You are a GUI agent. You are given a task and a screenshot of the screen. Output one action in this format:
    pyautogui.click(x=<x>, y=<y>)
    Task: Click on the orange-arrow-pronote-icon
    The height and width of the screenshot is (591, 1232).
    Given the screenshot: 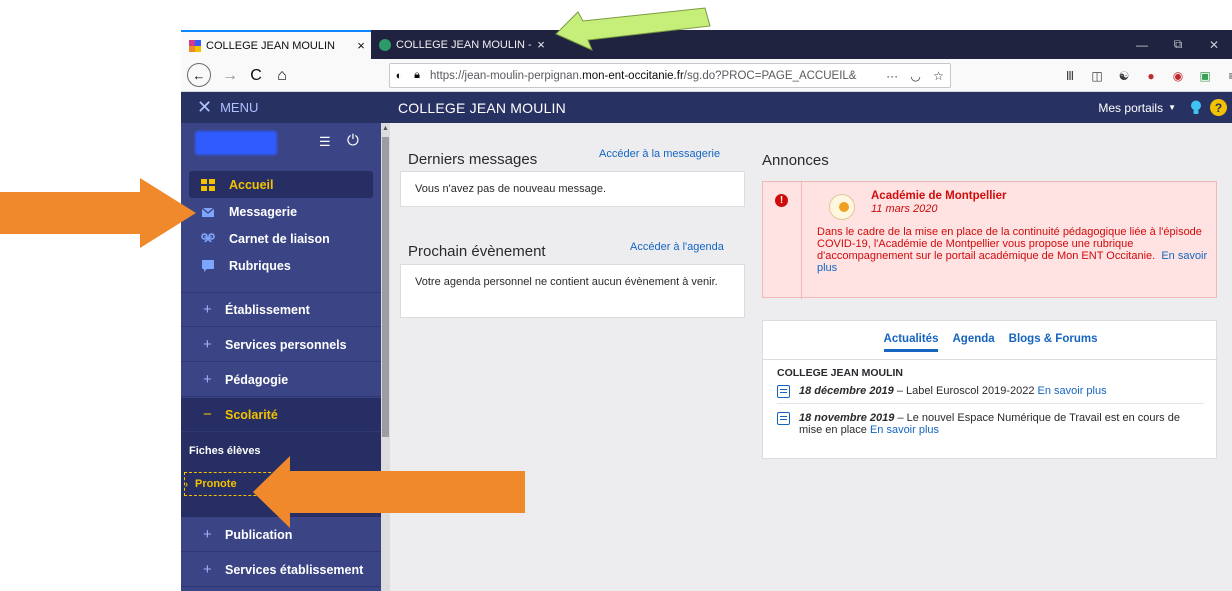 What is the action you would take?
    pyautogui.click(x=389, y=492)
    